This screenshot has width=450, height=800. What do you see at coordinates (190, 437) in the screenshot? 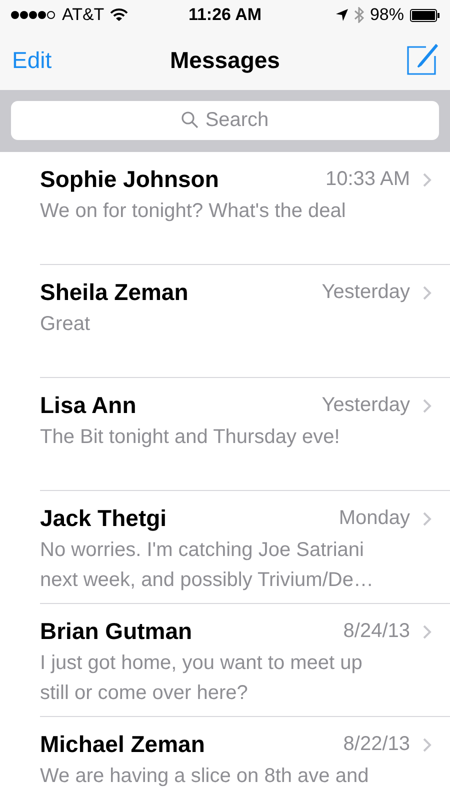
I see `message-preview: The Bit tonight and Thursday eve!` at bounding box center [190, 437].